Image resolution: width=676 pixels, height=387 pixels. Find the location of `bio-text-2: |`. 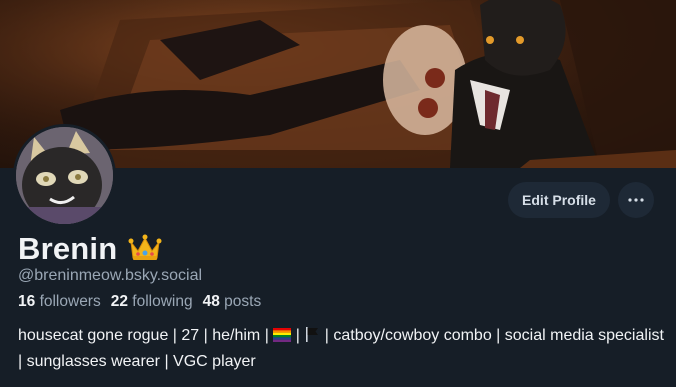

bio-text-2: | is located at coordinates (298, 335).